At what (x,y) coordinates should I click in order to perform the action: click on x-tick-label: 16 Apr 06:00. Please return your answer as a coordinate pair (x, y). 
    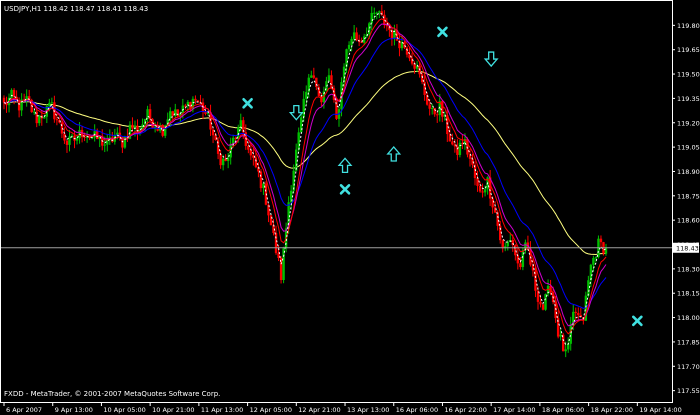
    Looking at the image, I should click on (417, 410).